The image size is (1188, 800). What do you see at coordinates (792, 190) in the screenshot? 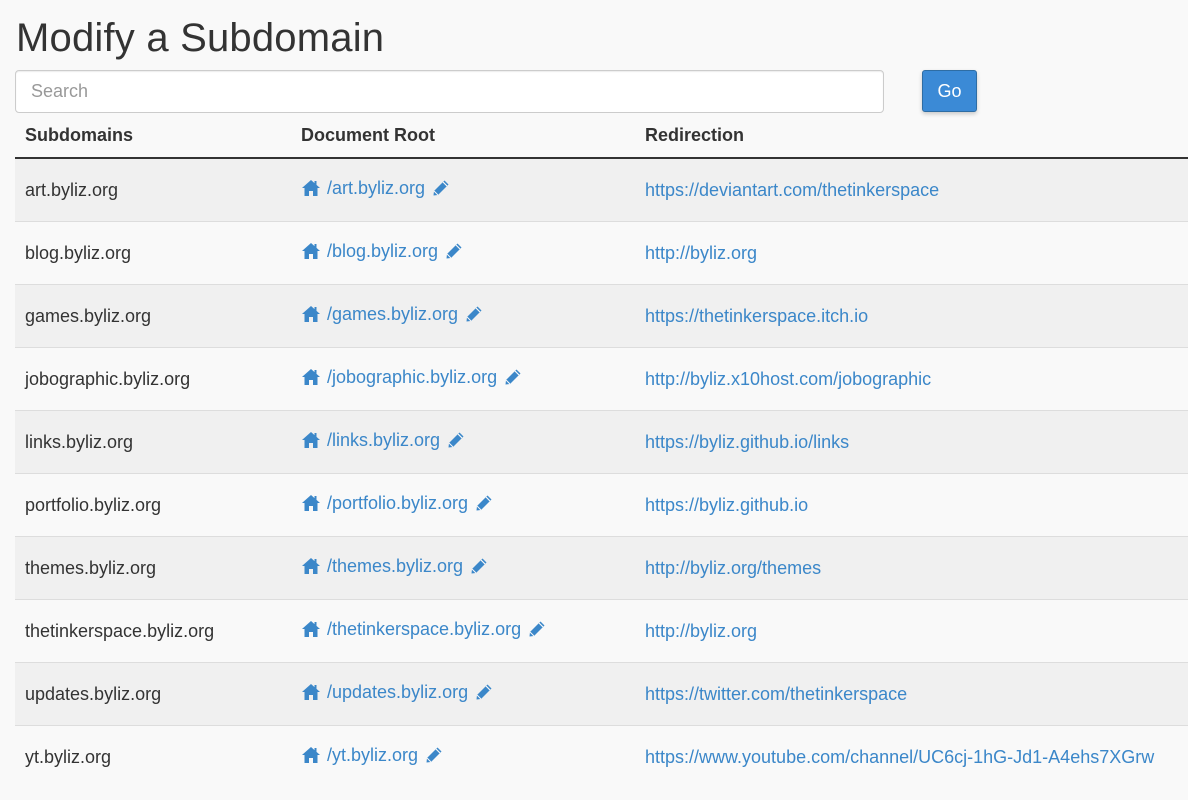
I see `redirection-link: https://deviantart.com/thetinkerspace` at bounding box center [792, 190].